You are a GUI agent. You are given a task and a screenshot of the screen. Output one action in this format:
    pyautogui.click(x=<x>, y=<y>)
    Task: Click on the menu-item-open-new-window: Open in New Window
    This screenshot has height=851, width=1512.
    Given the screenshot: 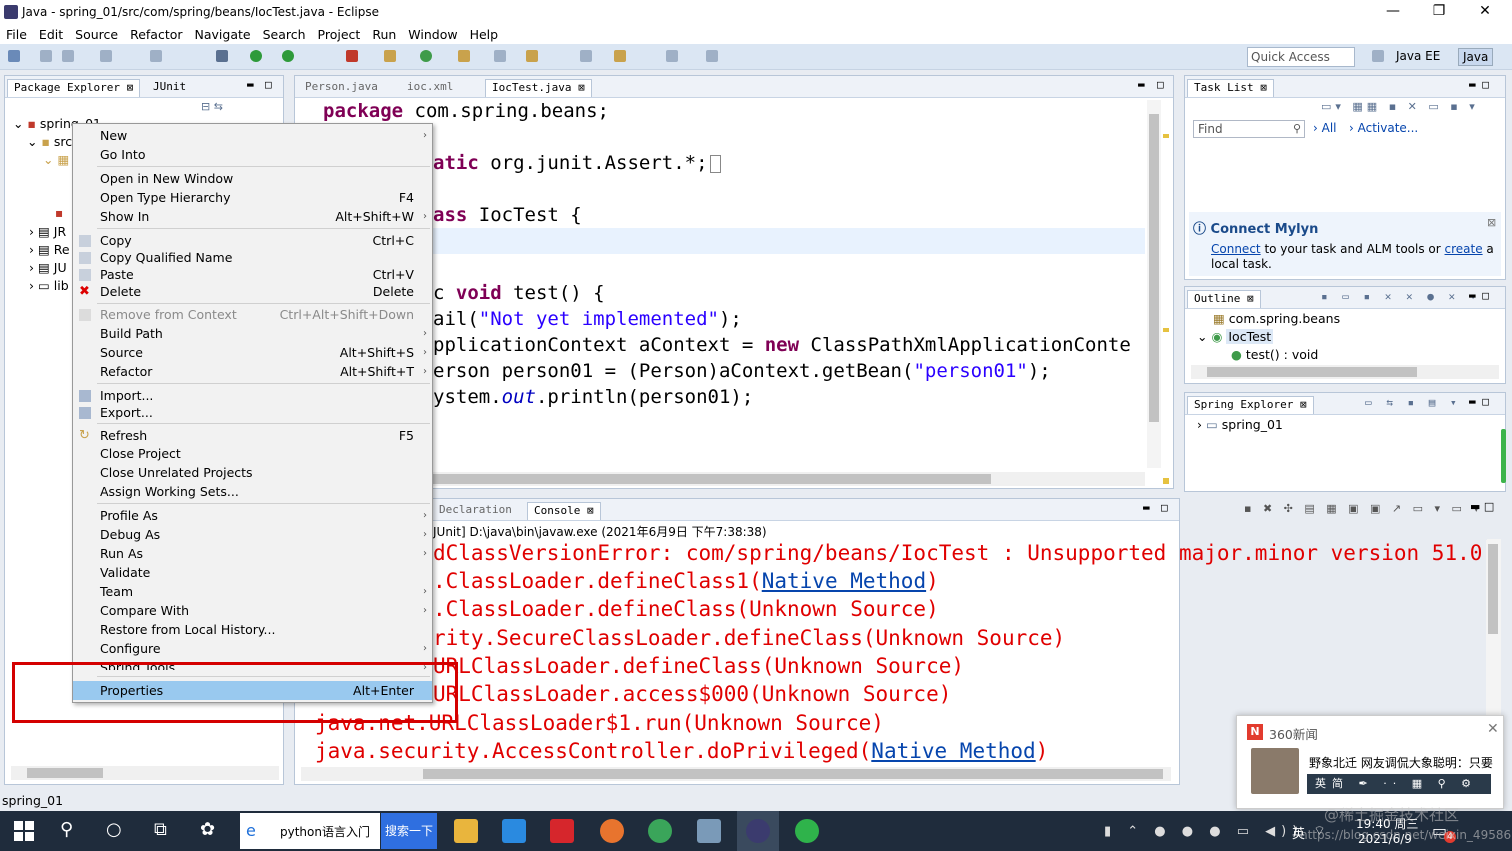 What is the action you would take?
    pyautogui.click(x=252, y=178)
    